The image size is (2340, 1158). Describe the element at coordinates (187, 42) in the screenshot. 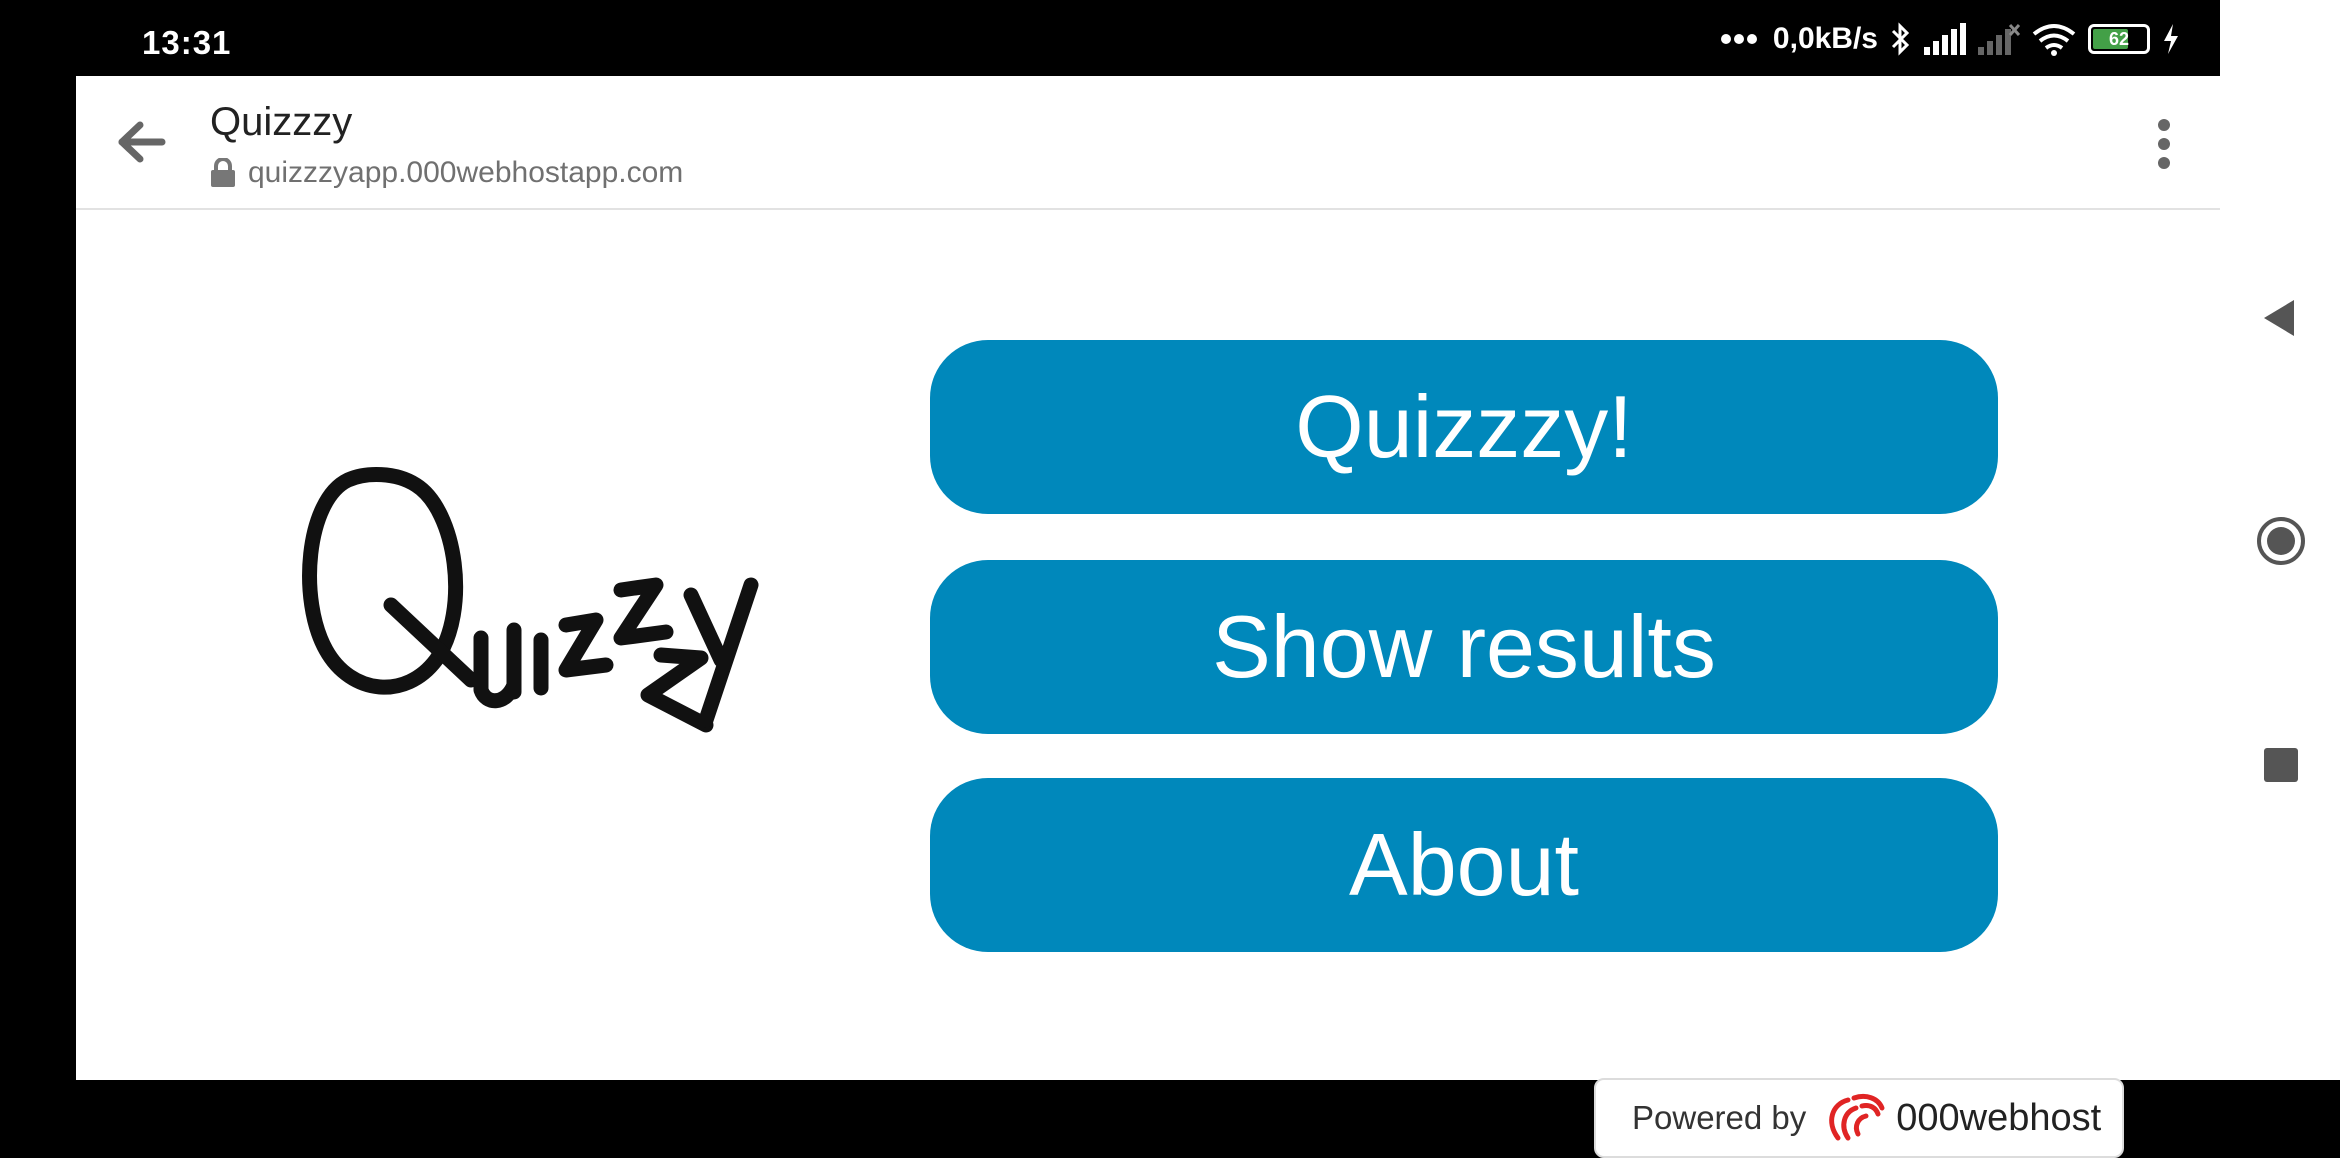

I see `status-time: 13:31` at that location.